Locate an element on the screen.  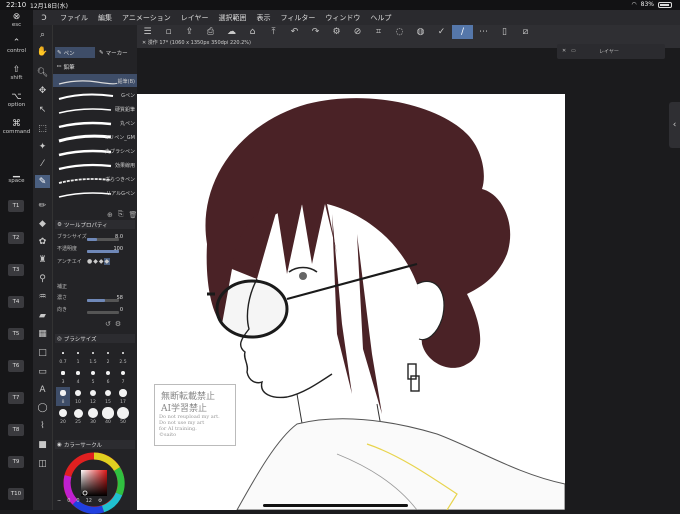
zoom-icon: 🔍︎ is located at coordinates (42, 72).